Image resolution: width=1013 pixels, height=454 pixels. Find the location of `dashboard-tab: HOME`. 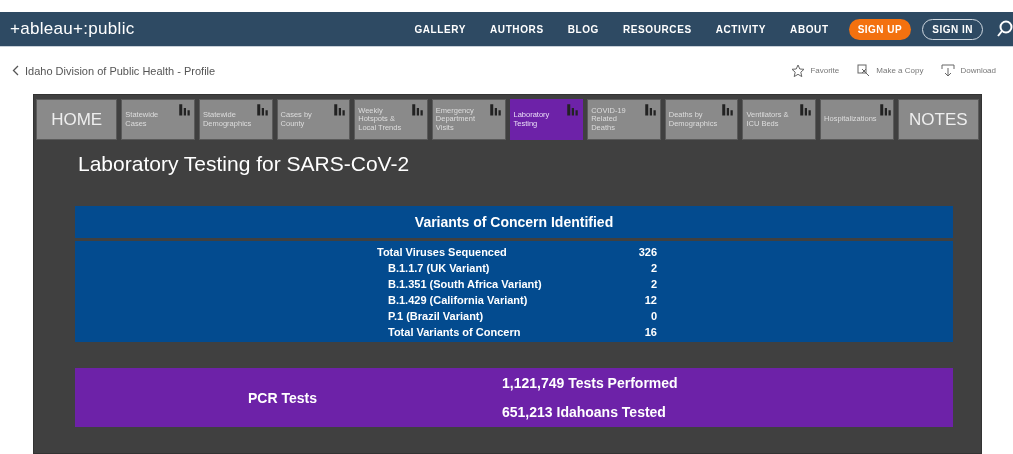

dashboard-tab: HOME is located at coordinates (77, 119).